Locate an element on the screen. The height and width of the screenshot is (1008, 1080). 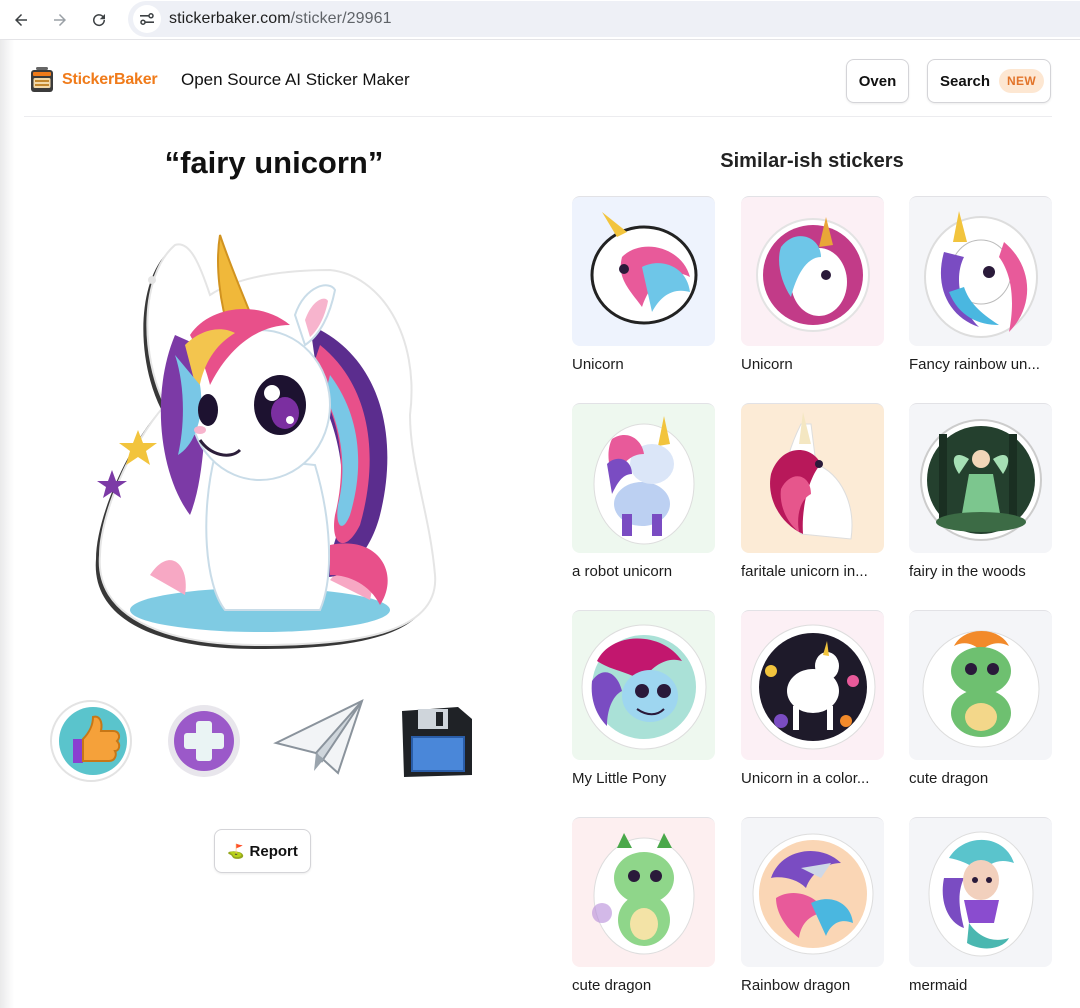
similar-sticker-caption: Rainbow dragon is located at coordinates (812, 985).